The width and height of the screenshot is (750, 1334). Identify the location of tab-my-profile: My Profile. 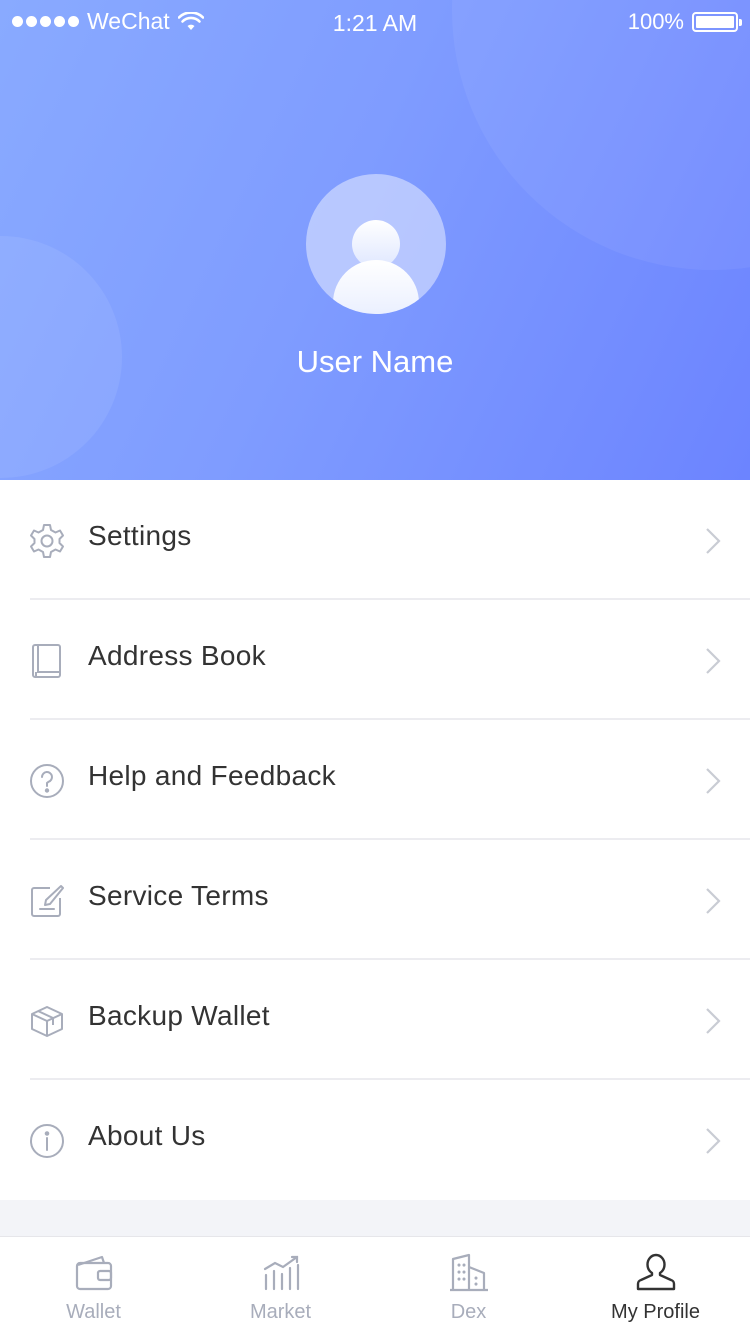
(655, 1285).